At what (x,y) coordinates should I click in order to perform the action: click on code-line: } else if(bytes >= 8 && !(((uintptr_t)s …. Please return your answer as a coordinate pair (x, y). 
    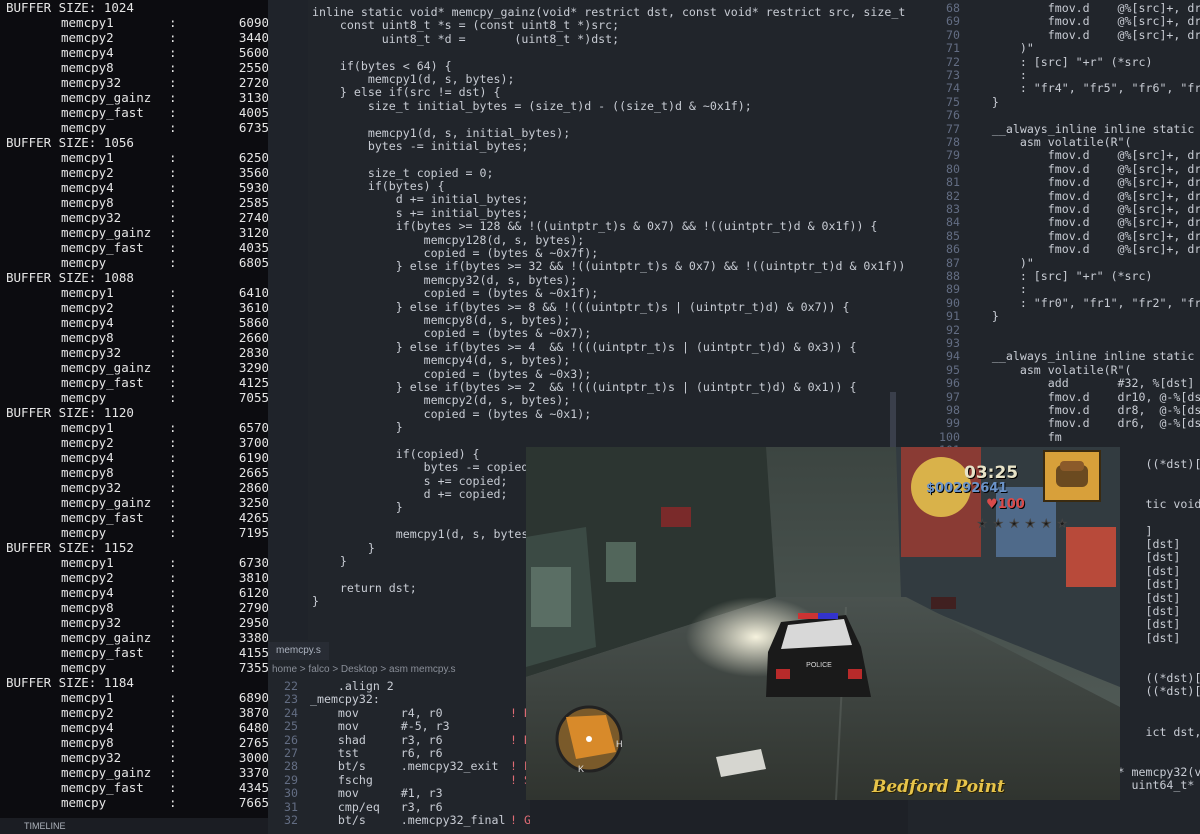
    Looking at the image, I should click on (610, 307).